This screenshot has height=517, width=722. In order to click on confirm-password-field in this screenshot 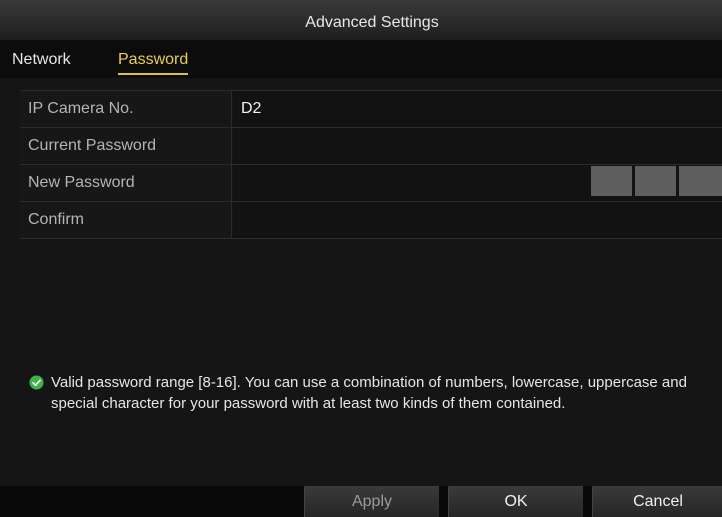, I will do `click(477, 220)`.